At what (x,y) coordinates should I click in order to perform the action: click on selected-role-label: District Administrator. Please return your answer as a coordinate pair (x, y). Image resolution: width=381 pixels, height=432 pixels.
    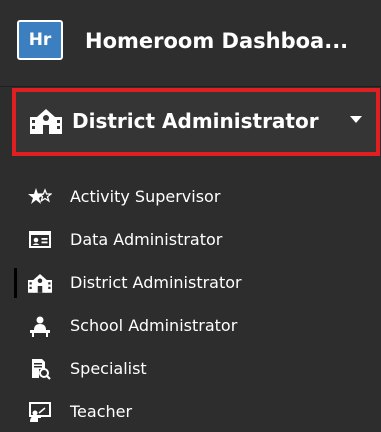
    Looking at the image, I should click on (195, 121).